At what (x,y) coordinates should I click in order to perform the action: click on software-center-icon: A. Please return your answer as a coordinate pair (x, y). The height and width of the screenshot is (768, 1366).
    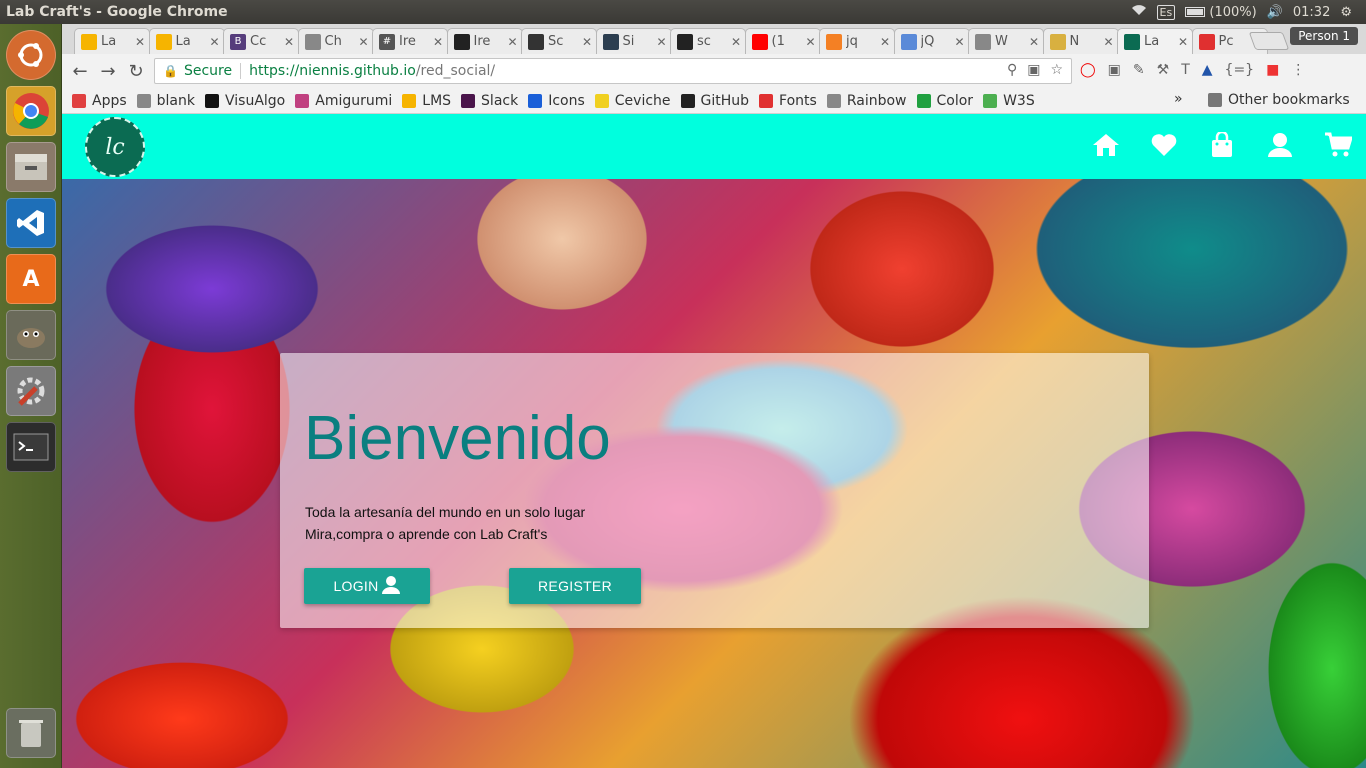
    Looking at the image, I should click on (31, 279).